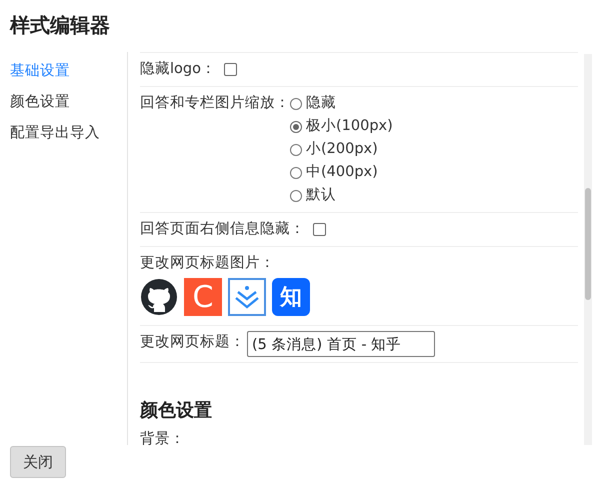 The height and width of the screenshot is (484, 600). I want to click on option-label: 默认, so click(321, 195).